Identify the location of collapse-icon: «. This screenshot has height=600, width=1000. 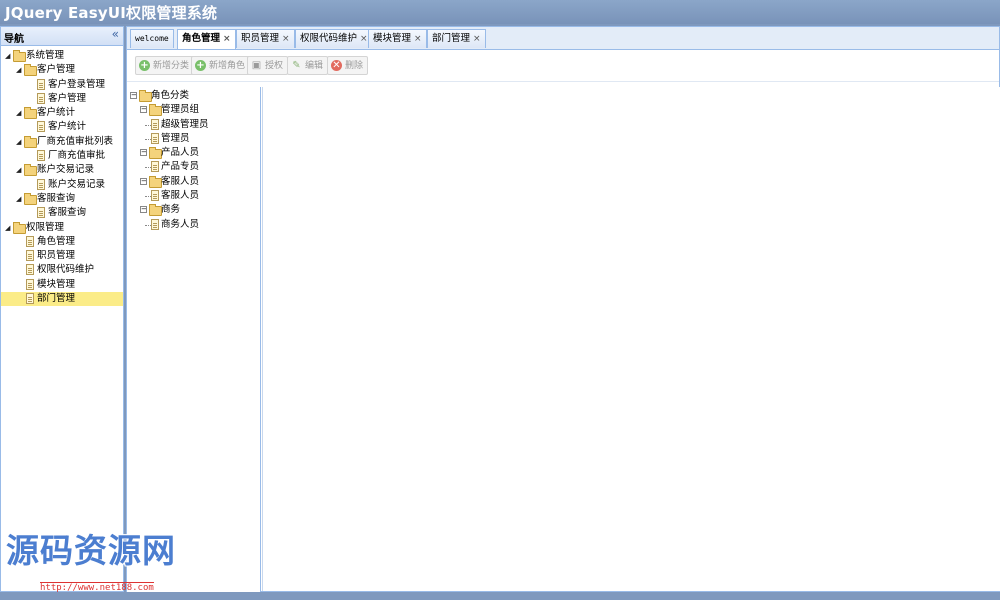
(115, 34).